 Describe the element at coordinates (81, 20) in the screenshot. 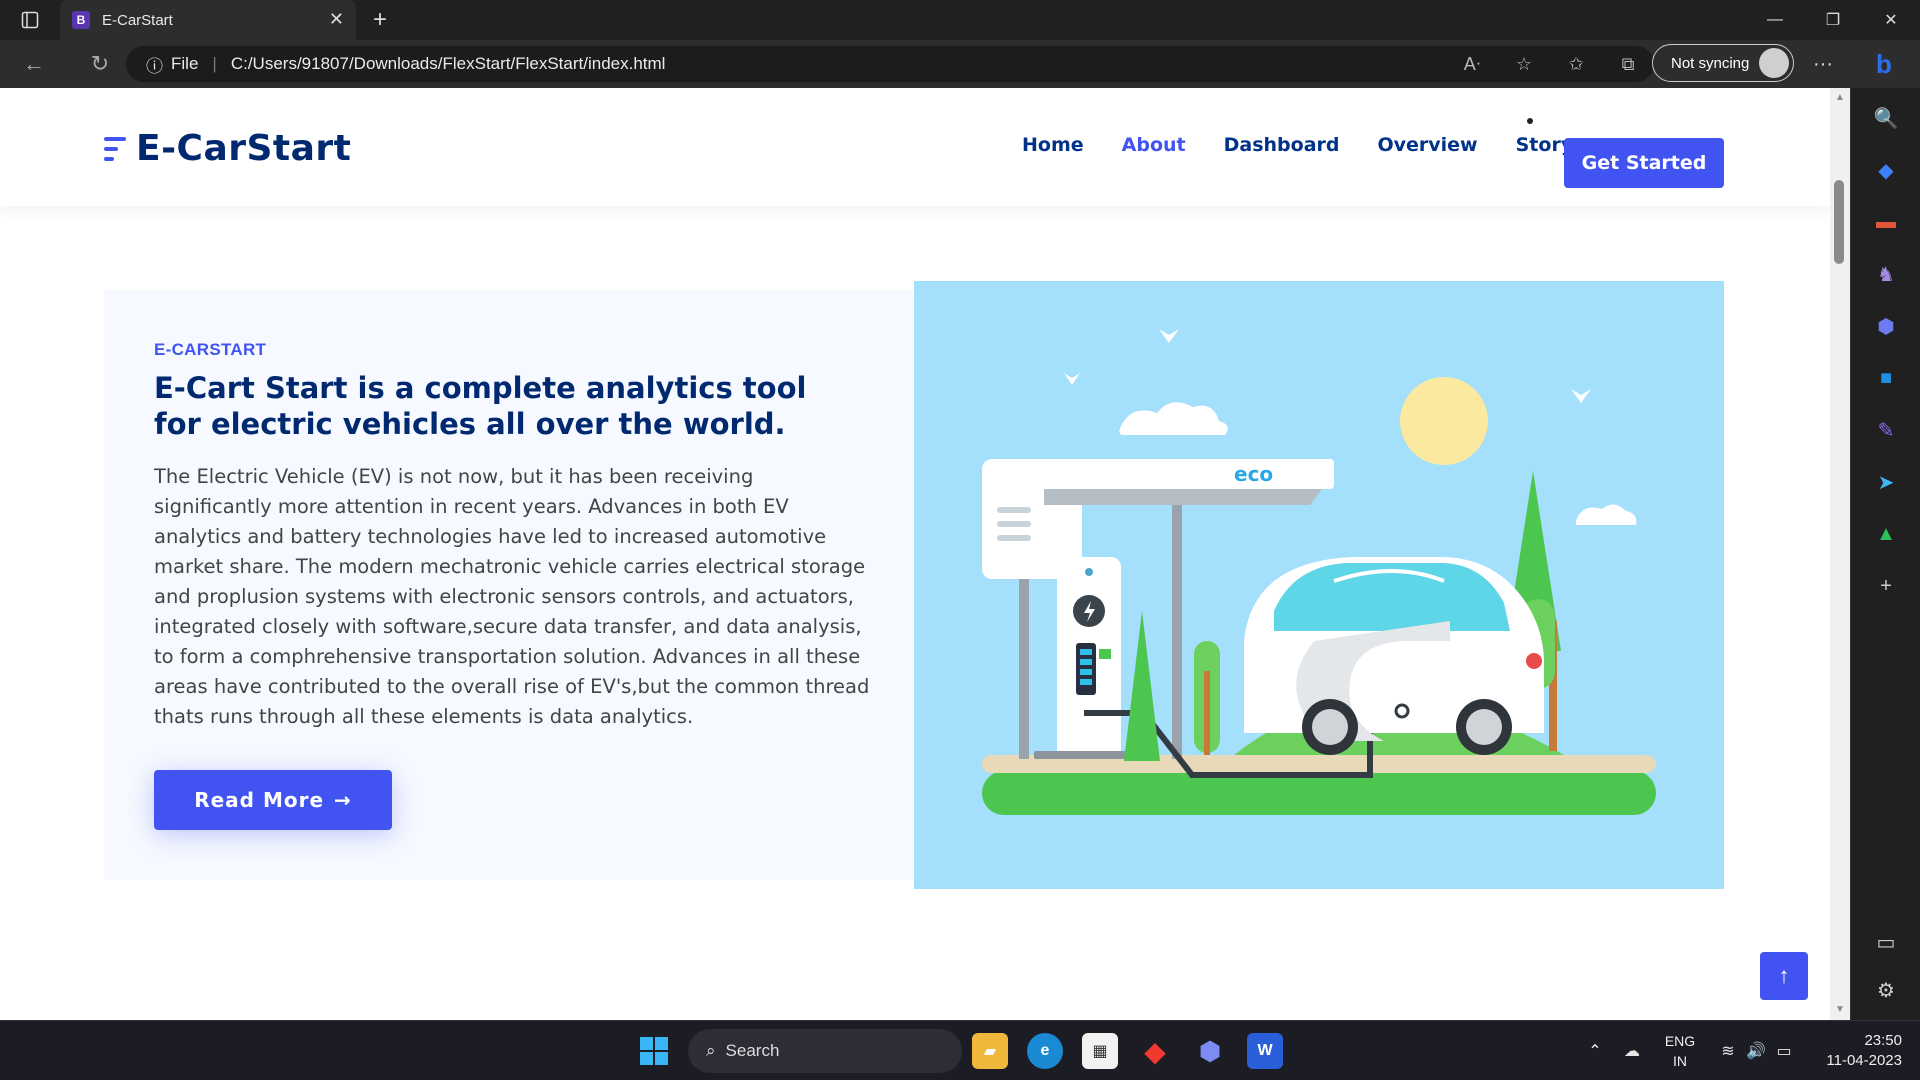

I see `tab-favicon-icon: B` at that location.